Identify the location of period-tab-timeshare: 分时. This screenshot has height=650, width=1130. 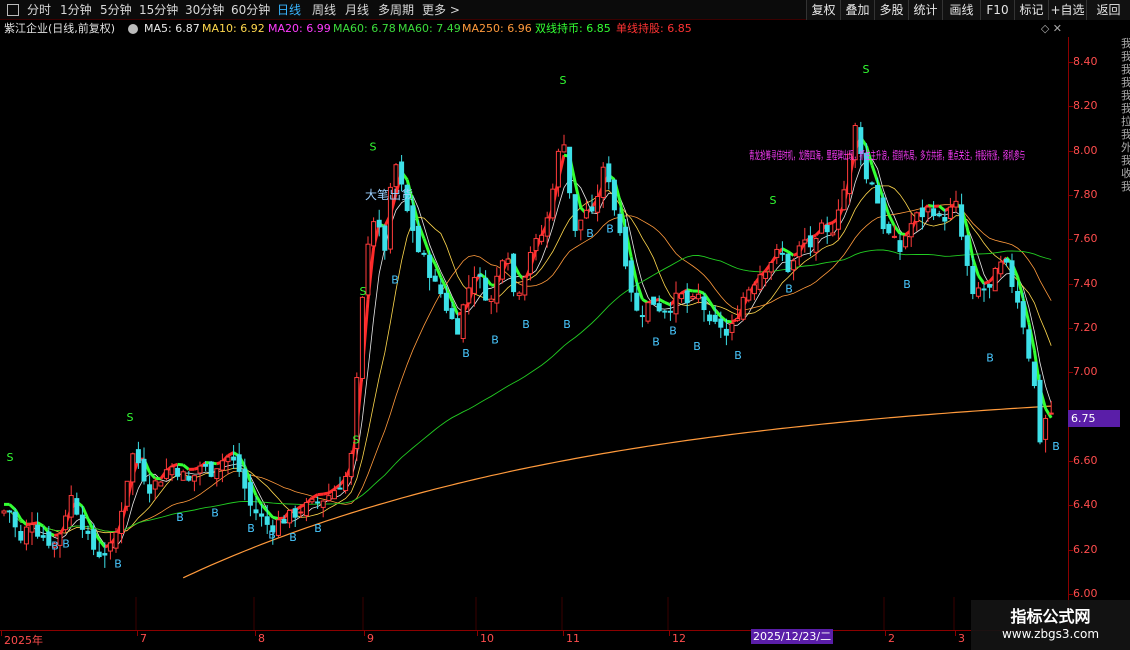
(39, 10).